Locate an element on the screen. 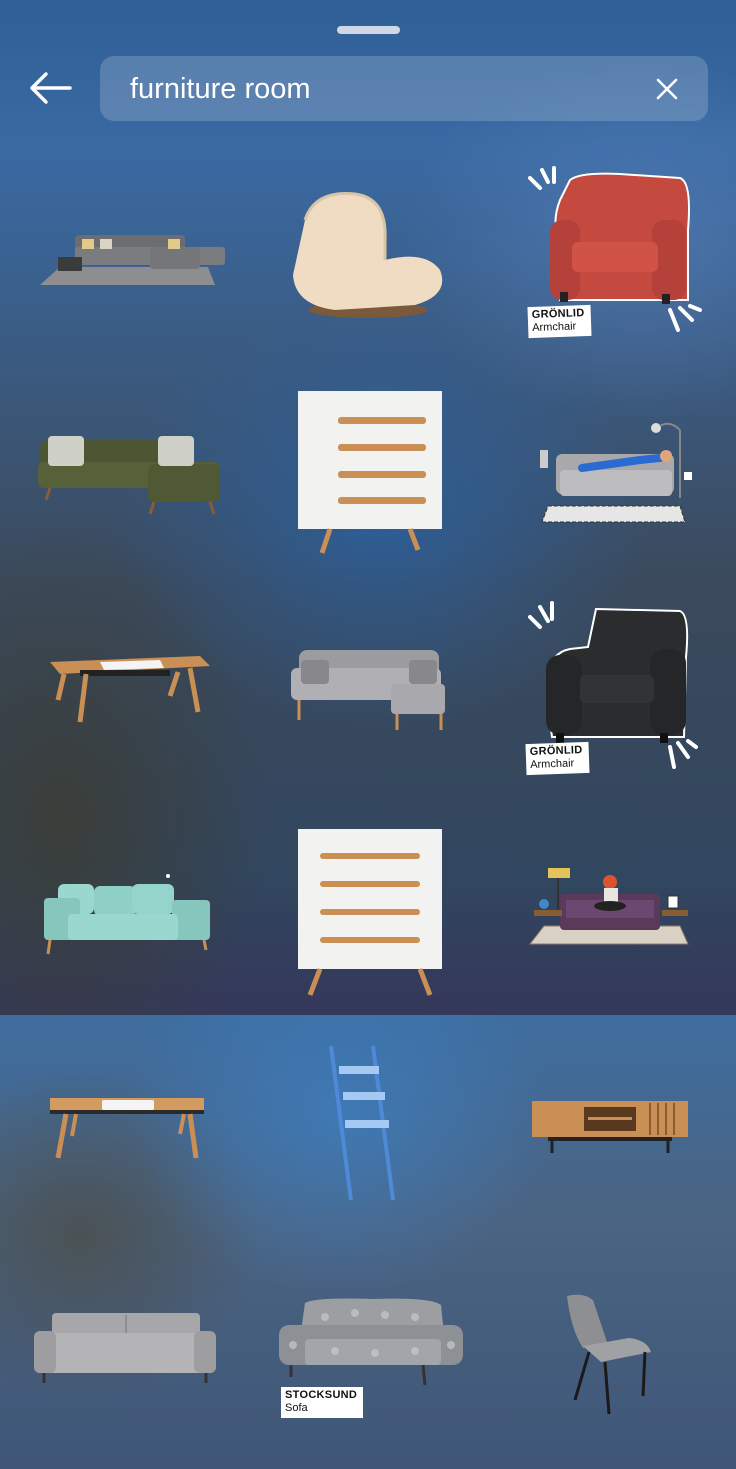 This screenshot has height=1469, width=736. sticker-red-armchair: GRÖNLID Armchair is located at coordinates (620, 260).